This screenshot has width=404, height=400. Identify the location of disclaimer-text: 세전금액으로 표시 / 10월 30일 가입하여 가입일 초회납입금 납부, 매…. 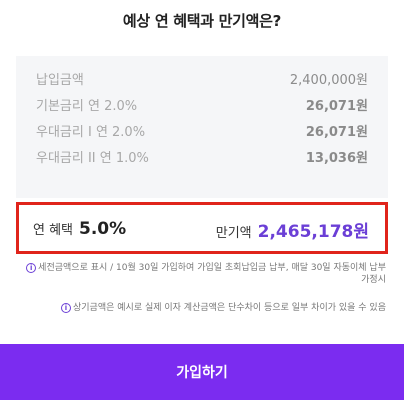
(212, 274).